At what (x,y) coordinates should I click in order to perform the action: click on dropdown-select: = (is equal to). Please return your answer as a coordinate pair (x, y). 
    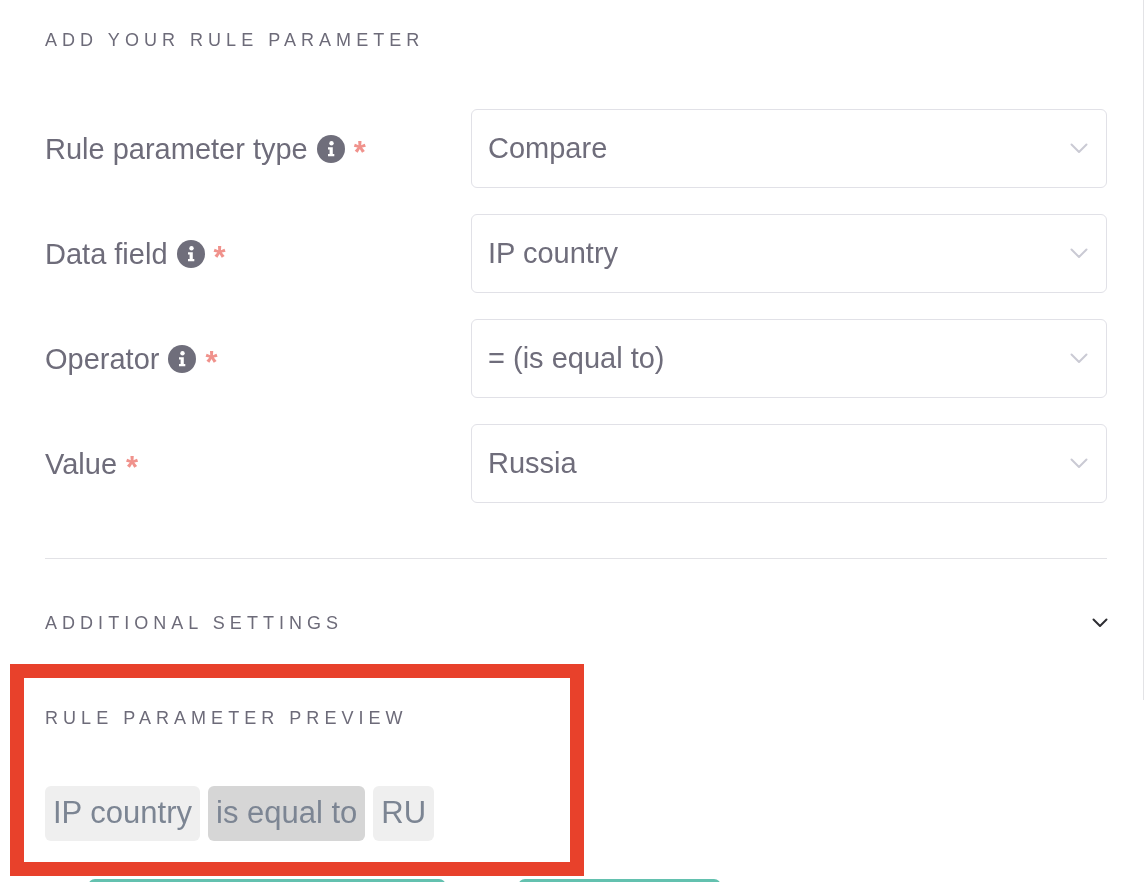
    Looking at the image, I should click on (789, 358).